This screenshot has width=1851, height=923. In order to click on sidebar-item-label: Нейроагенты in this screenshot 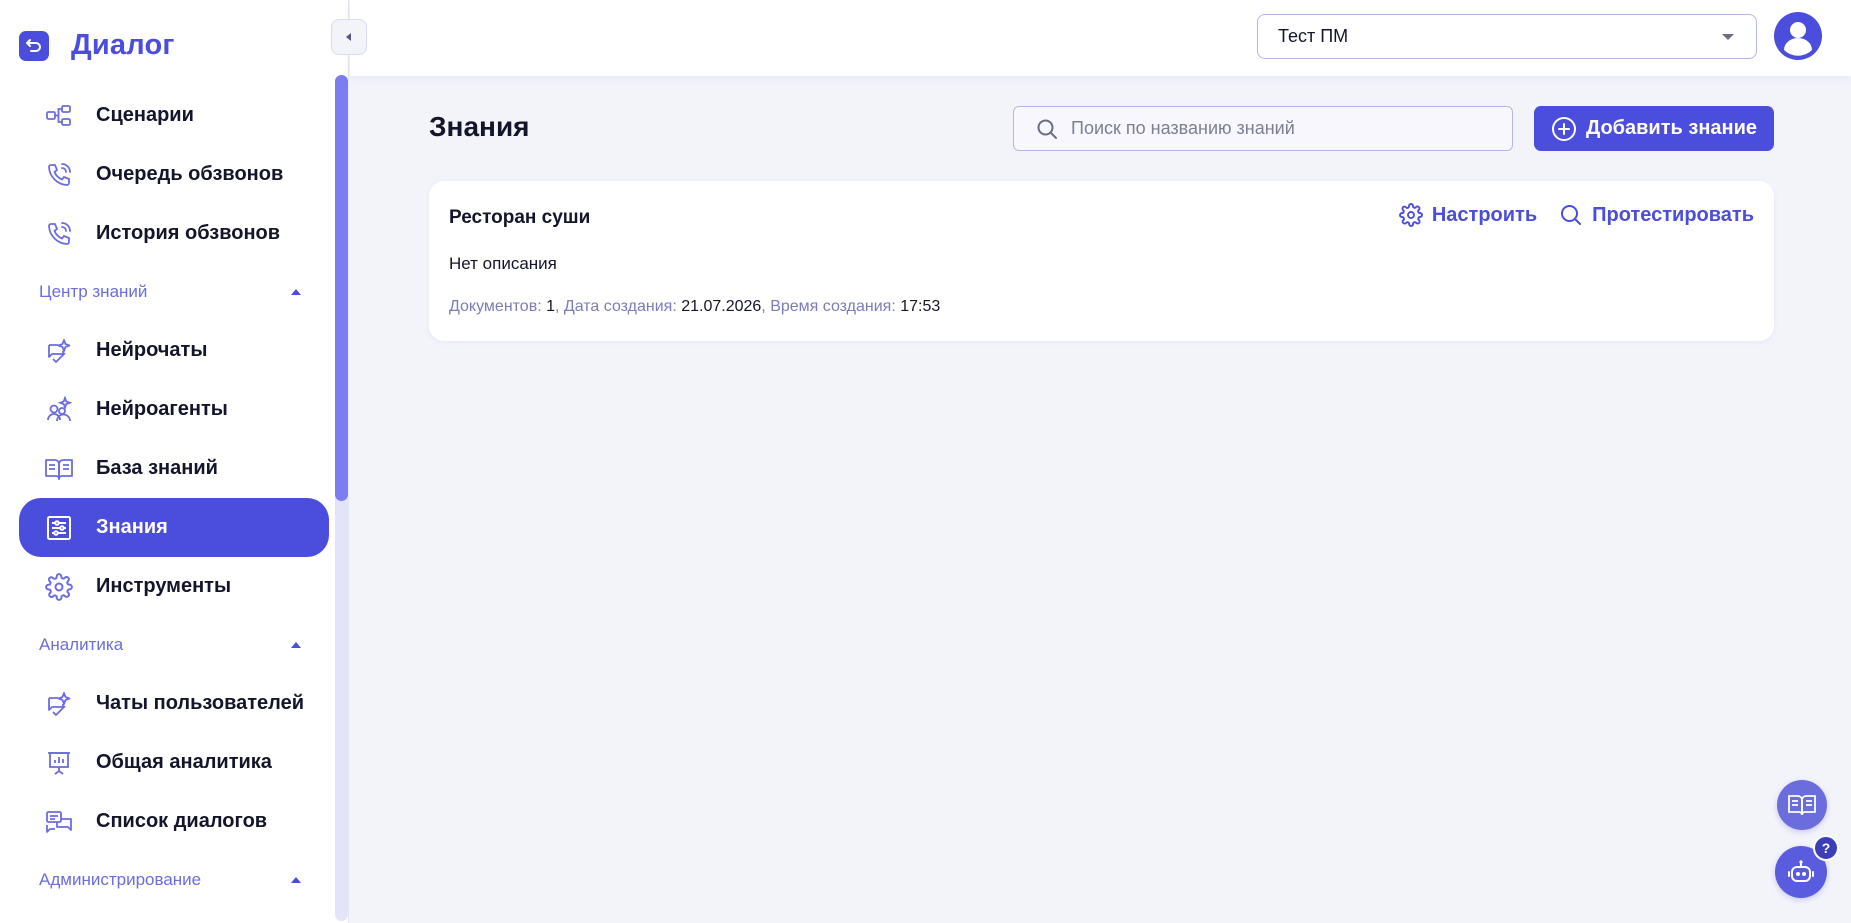, I will do `click(162, 409)`.